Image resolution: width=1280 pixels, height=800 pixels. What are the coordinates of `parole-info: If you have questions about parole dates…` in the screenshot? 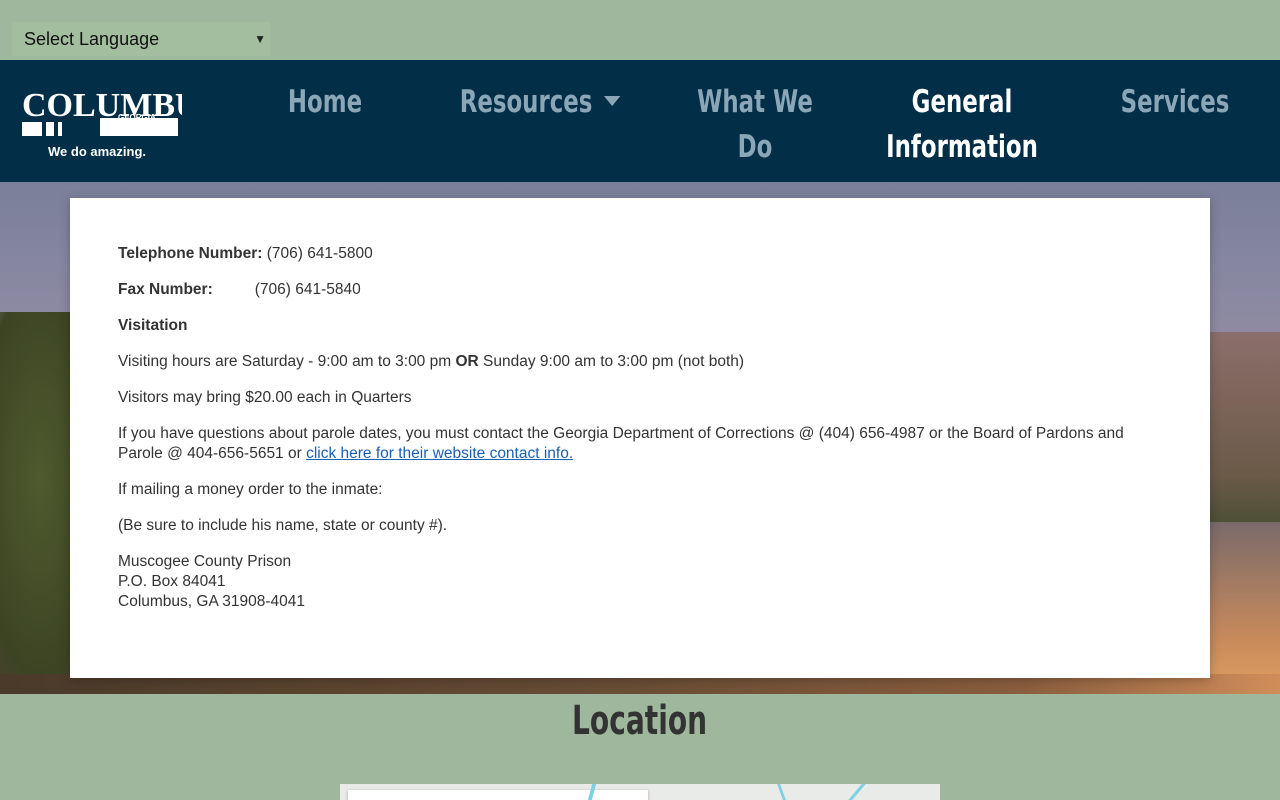 It's located at (643, 444).